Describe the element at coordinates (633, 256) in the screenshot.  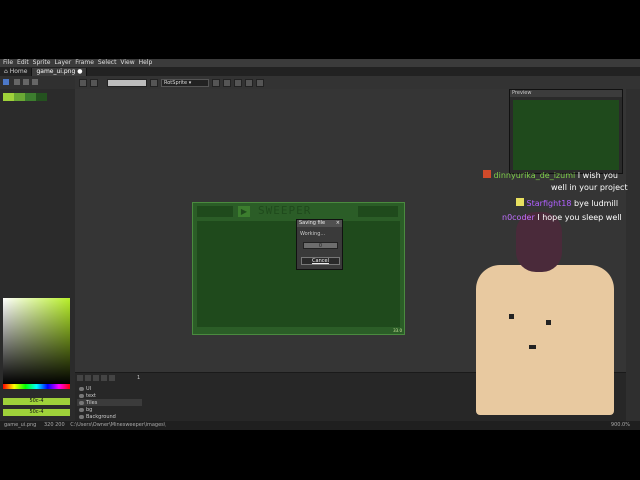
I see `tools-sidebar` at that location.